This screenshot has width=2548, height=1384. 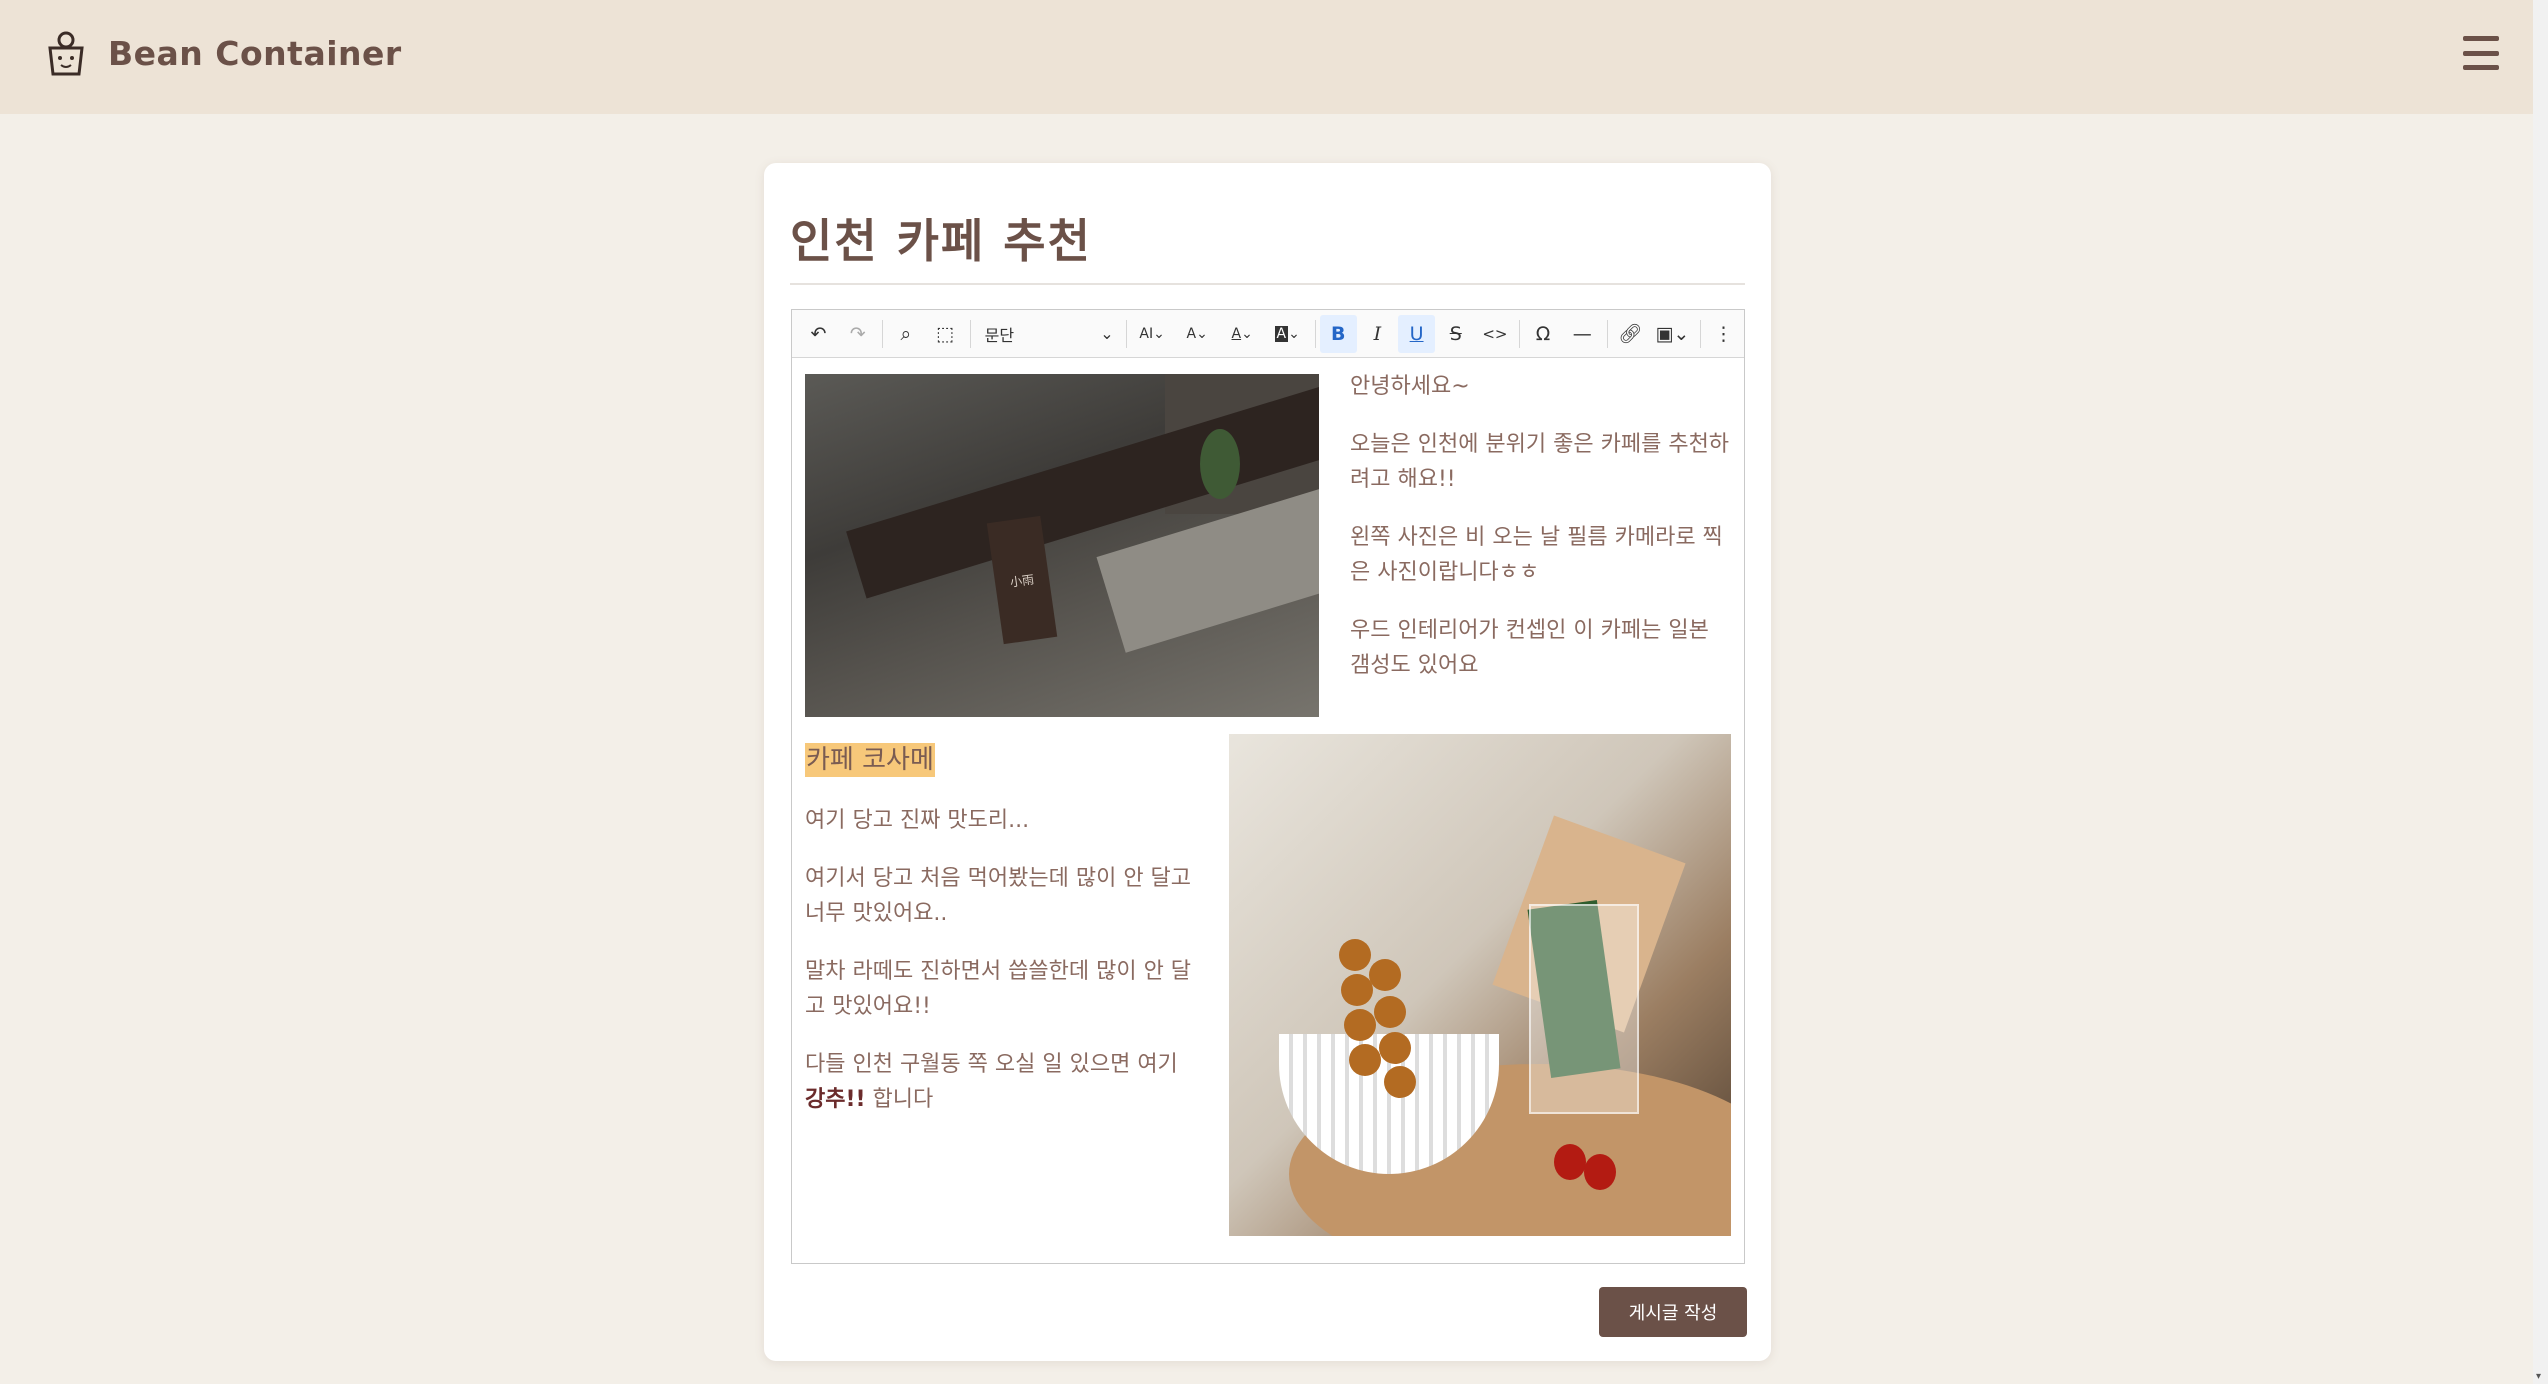 I want to click on paragraph: 말차 라떼도 진하면서 씁쓸한데 많이 안 달고 맛있어요!!, so click(x=998, y=989).